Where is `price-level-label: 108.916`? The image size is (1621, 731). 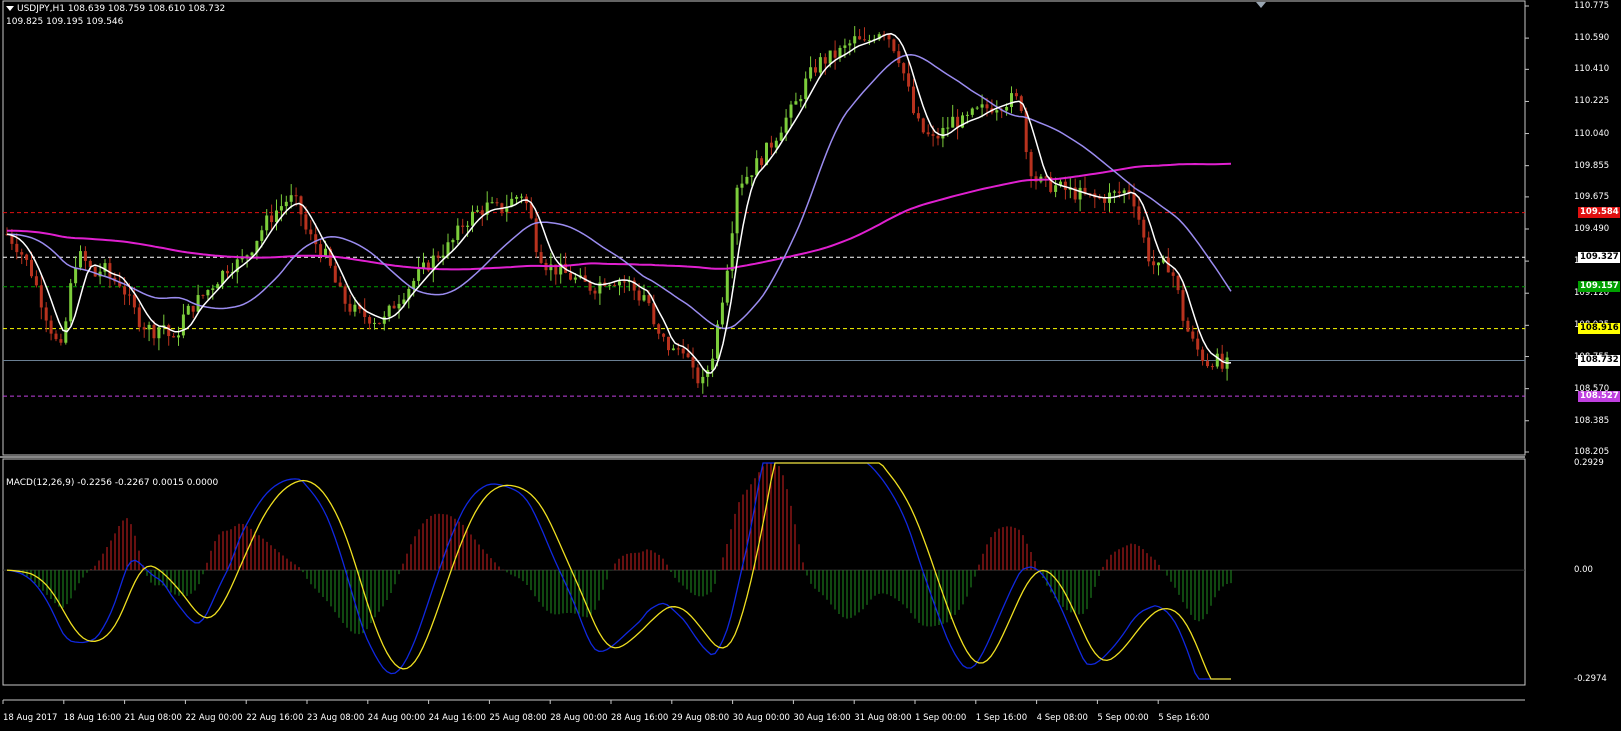
price-level-label: 108.916 is located at coordinates (1599, 329).